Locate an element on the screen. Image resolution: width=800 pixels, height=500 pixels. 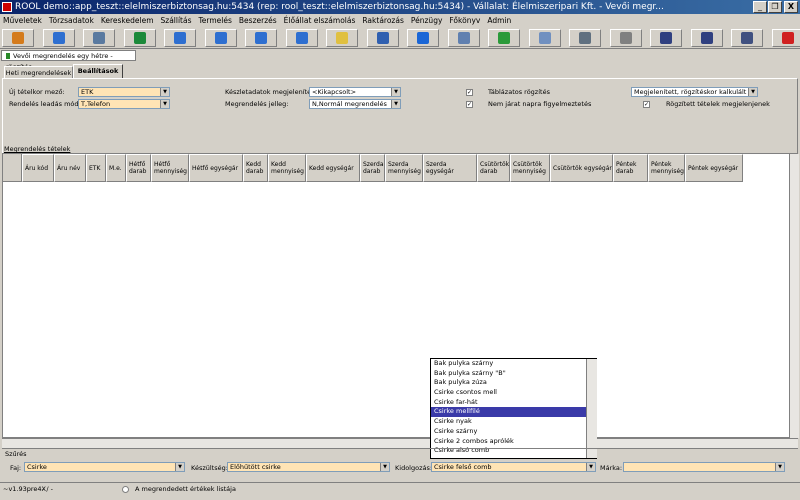
prev-button is located at coordinates (220, 38).